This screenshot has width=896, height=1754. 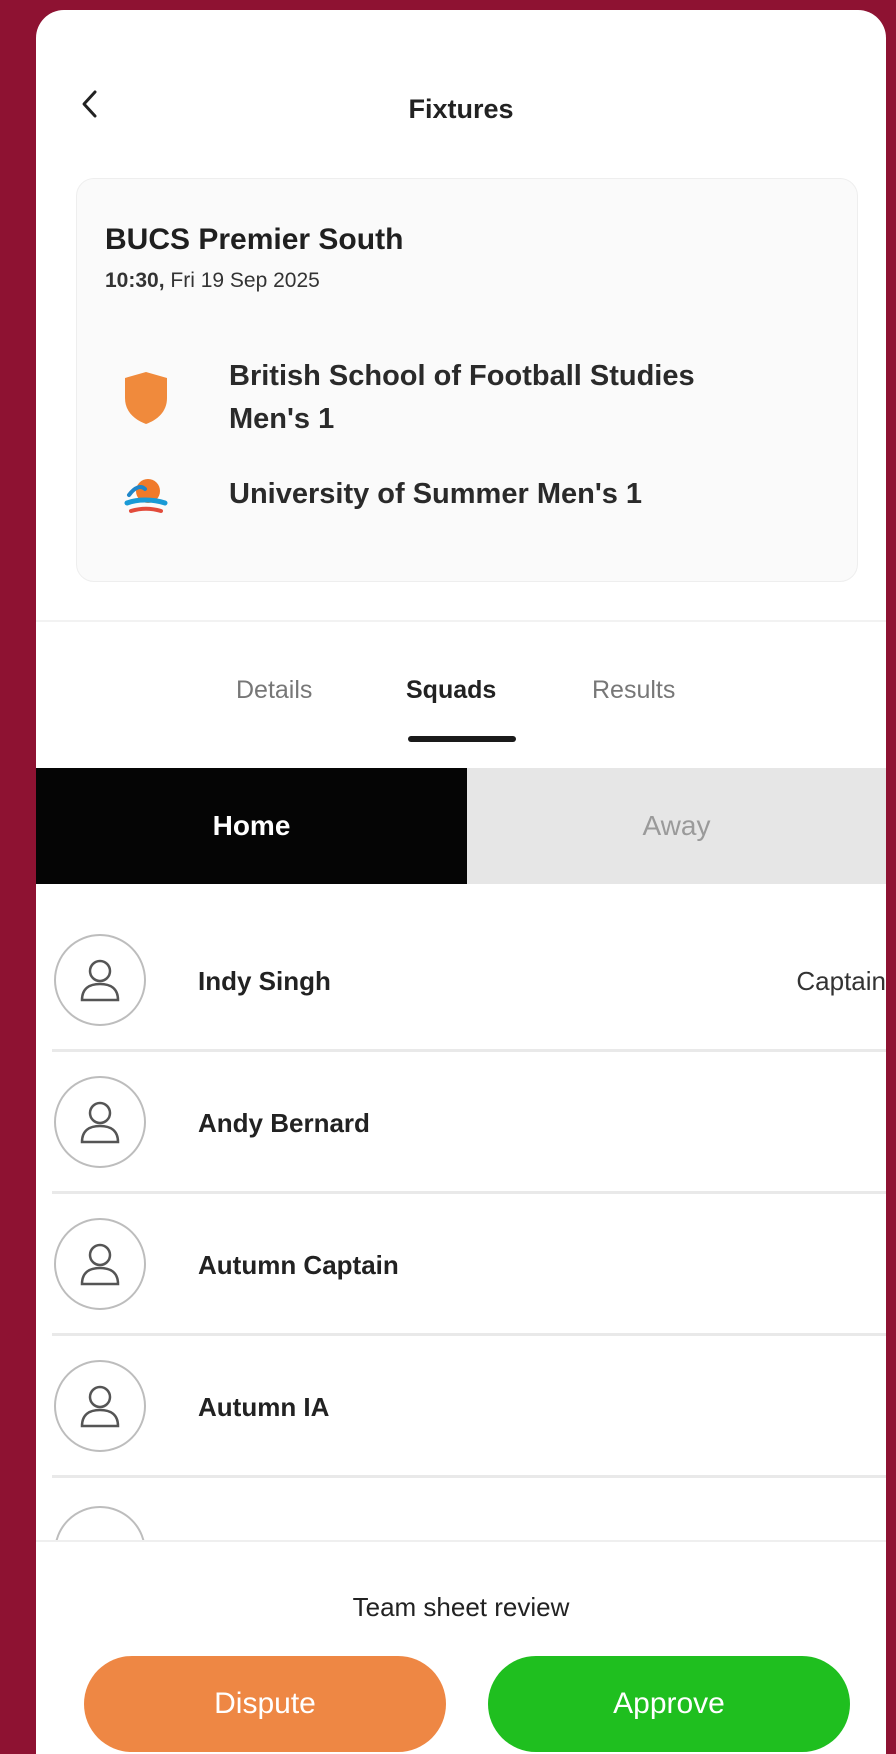 What do you see at coordinates (461, 1607) in the screenshot?
I see `review-label: Team sheet review` at bounding box center [461, 1607].